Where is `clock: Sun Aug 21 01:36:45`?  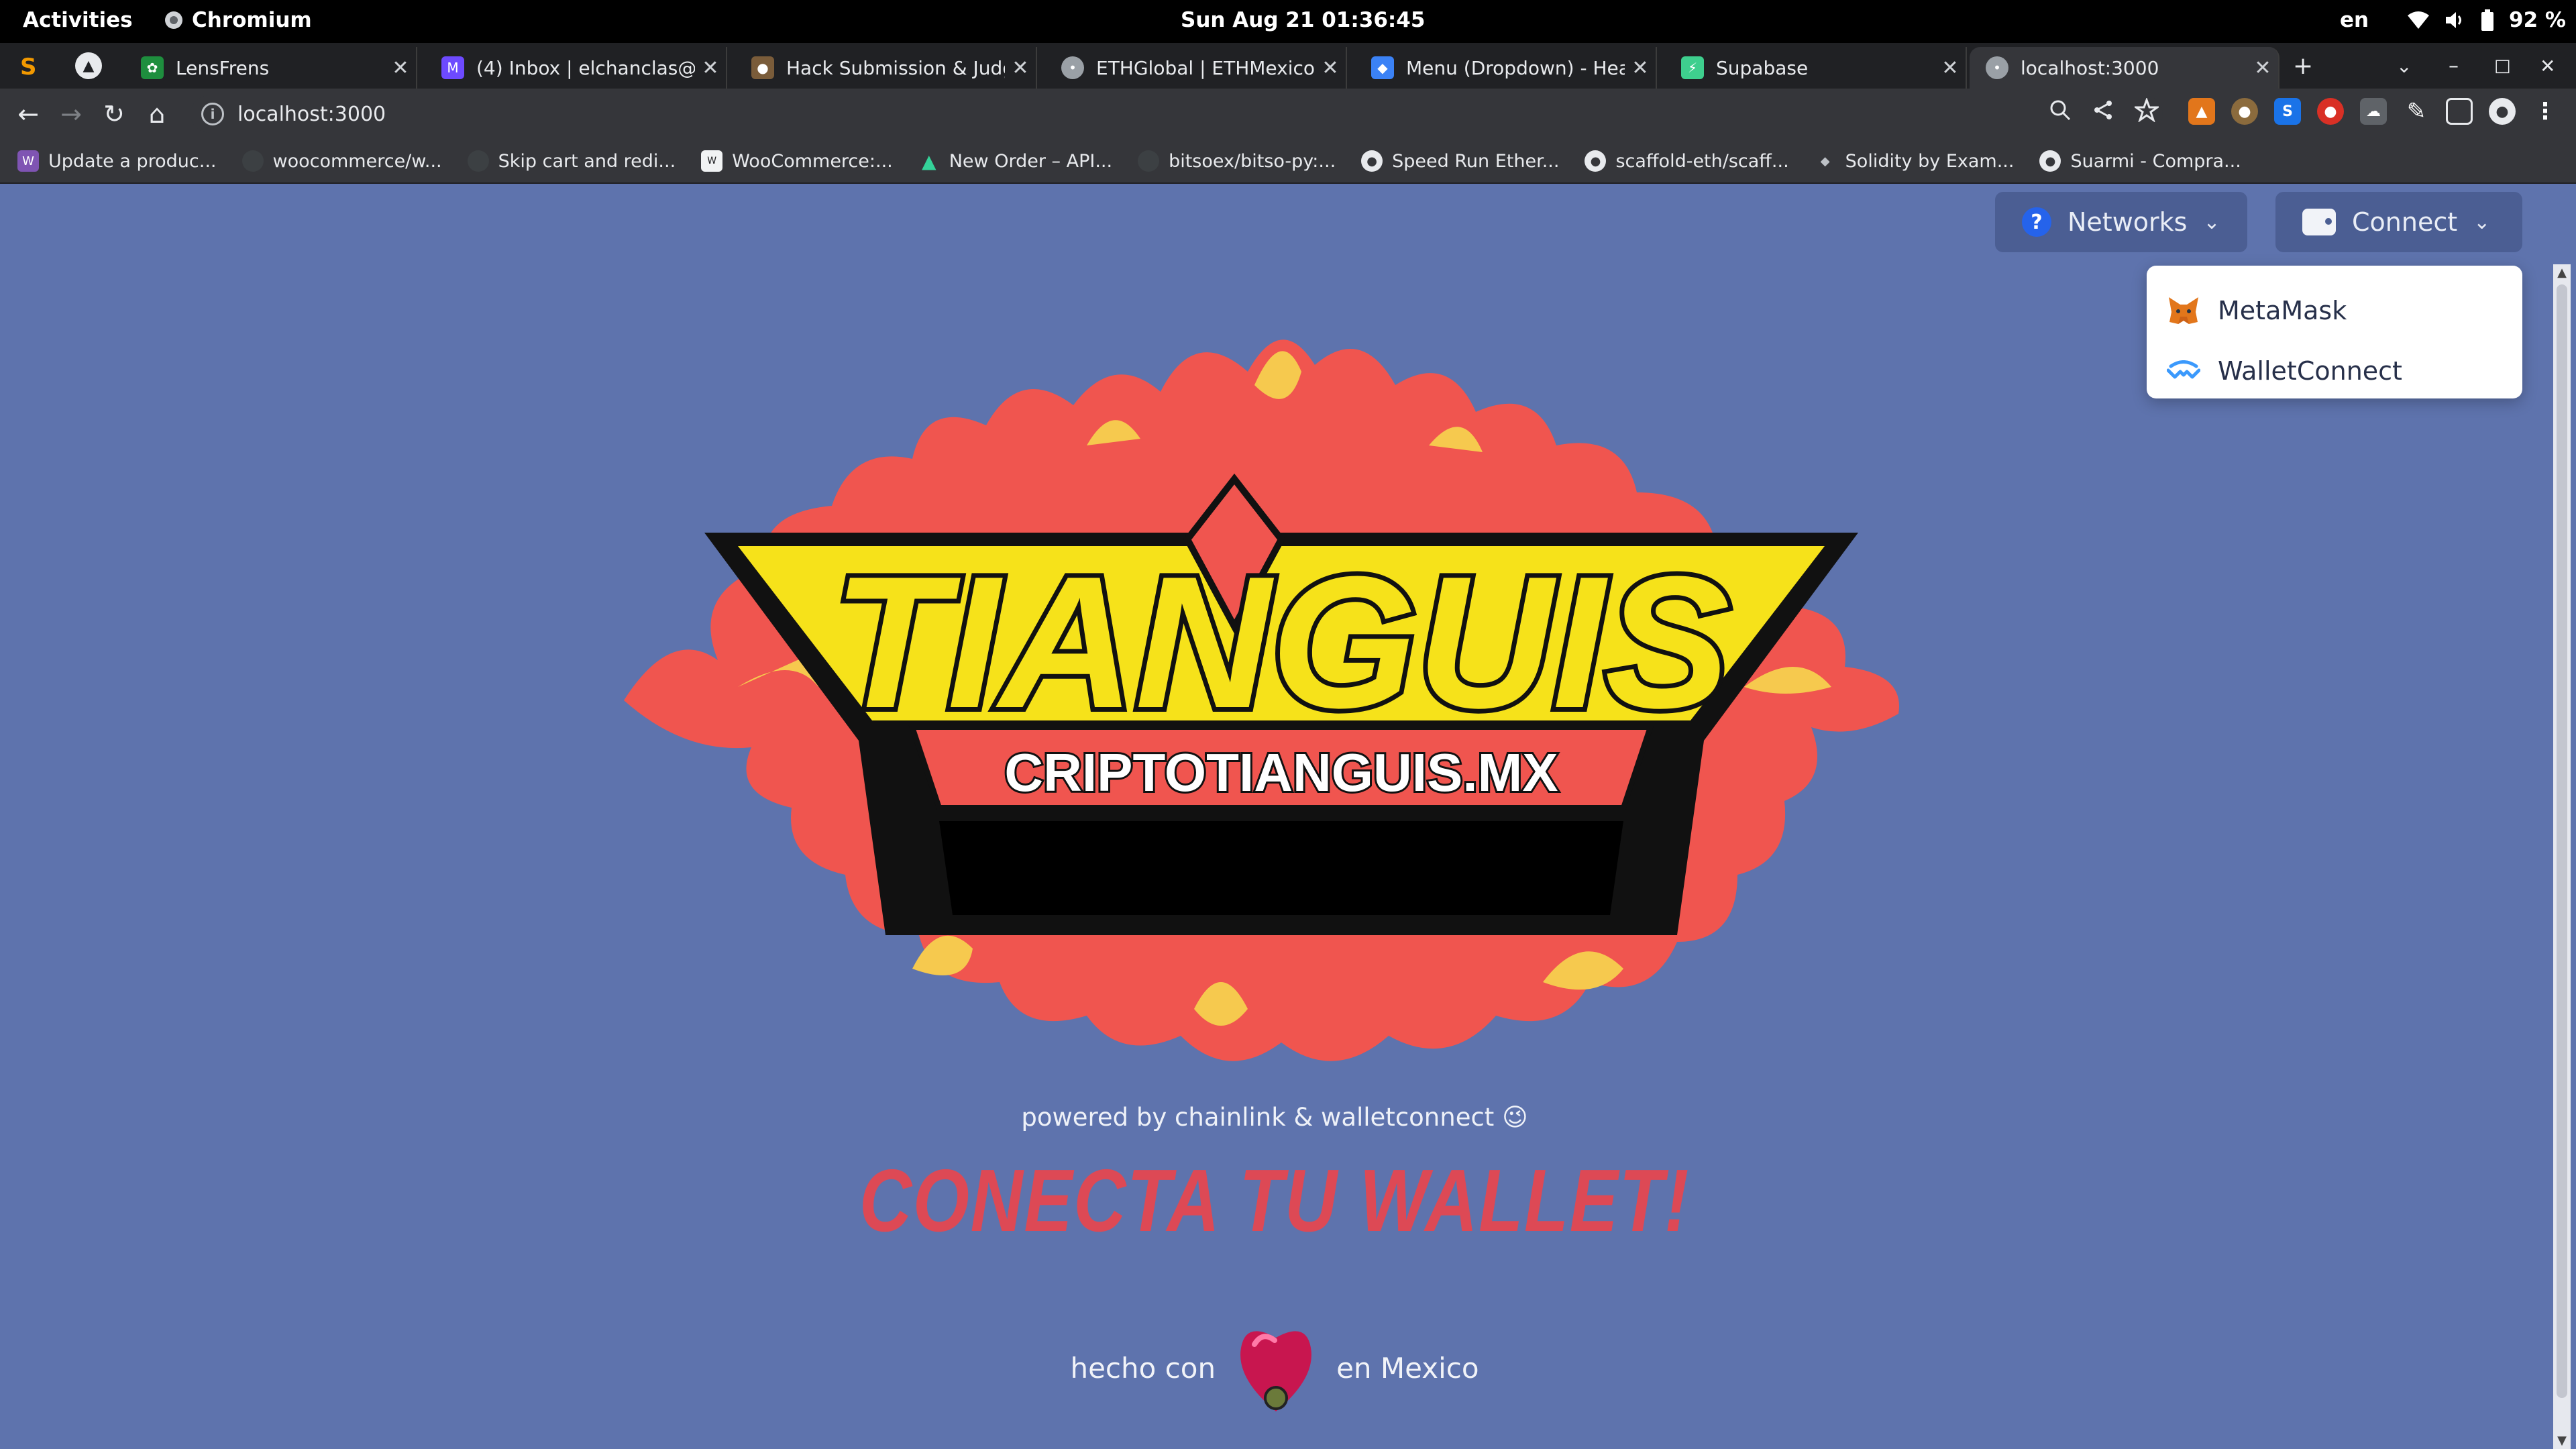 clock: Sun Aug 21 01:36:45 is located at coordinates (1303, 20).